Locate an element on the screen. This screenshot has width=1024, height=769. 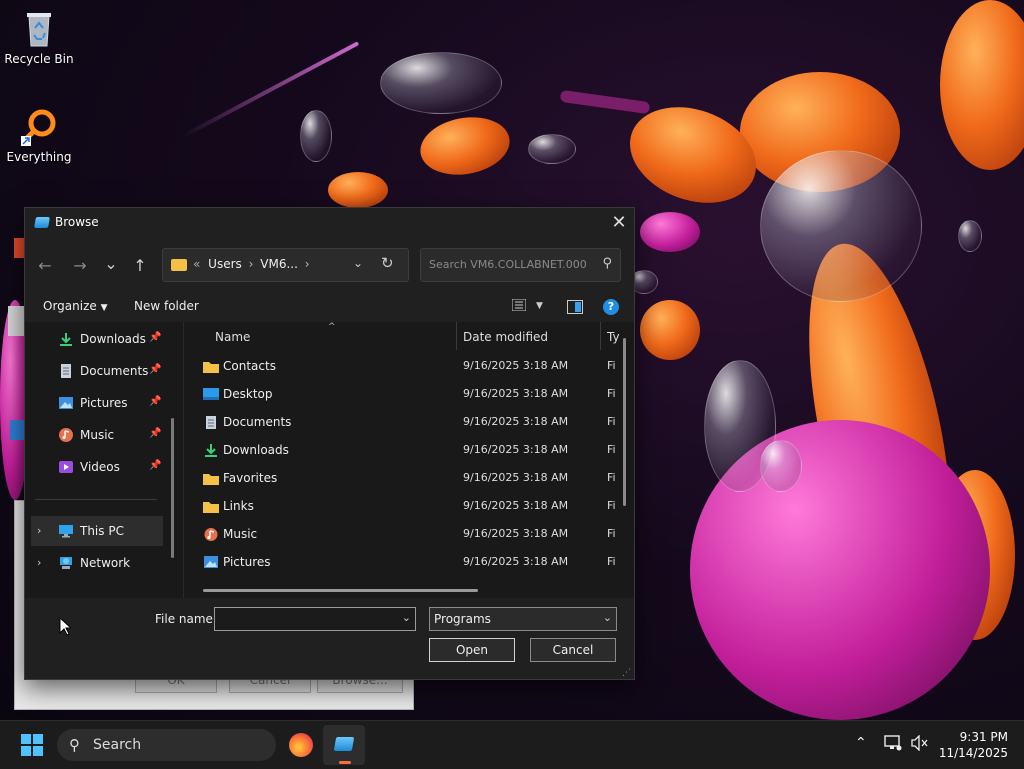
file-row-downloads: Downloads 9/16/2025 3:18 AM Fi is located at coordinates (405, 451).